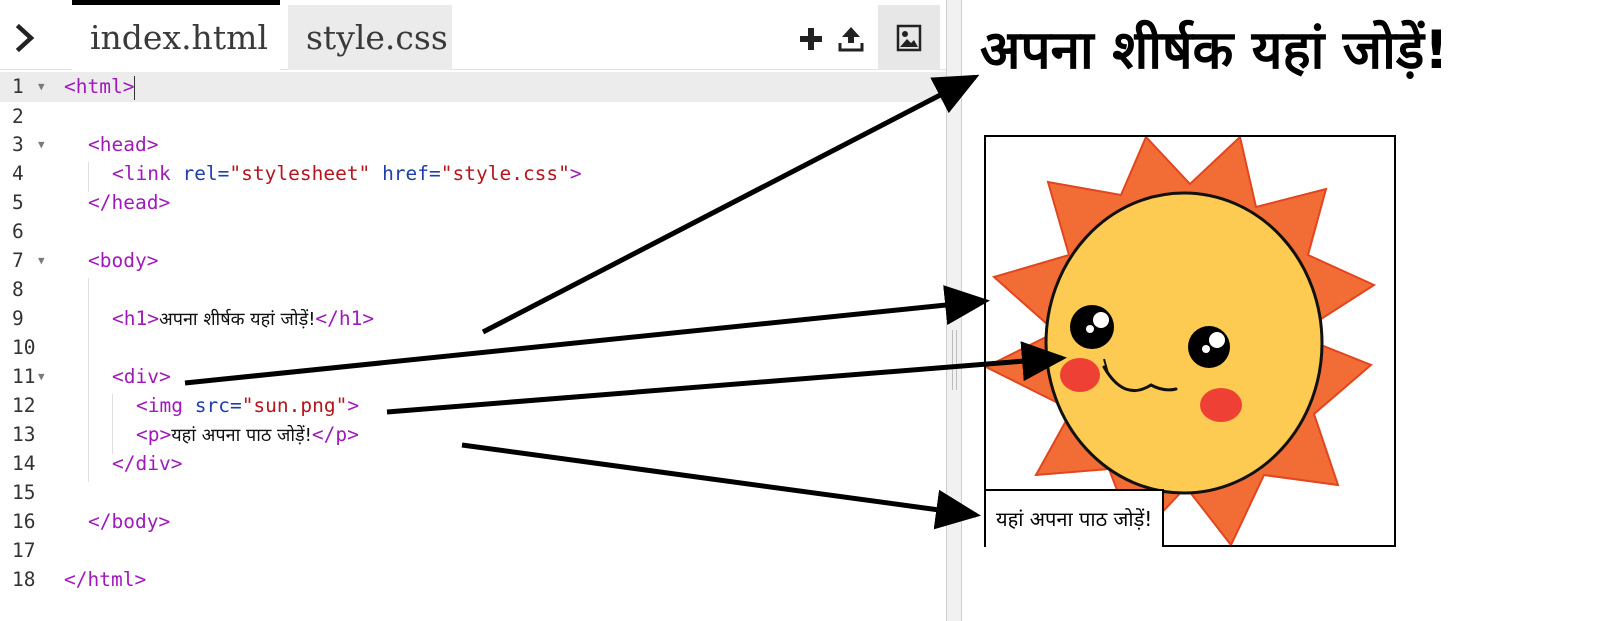  Describe the element at coordinates (473, 203) in the screenshot. I see `code-line: 5 </head>` at that location.